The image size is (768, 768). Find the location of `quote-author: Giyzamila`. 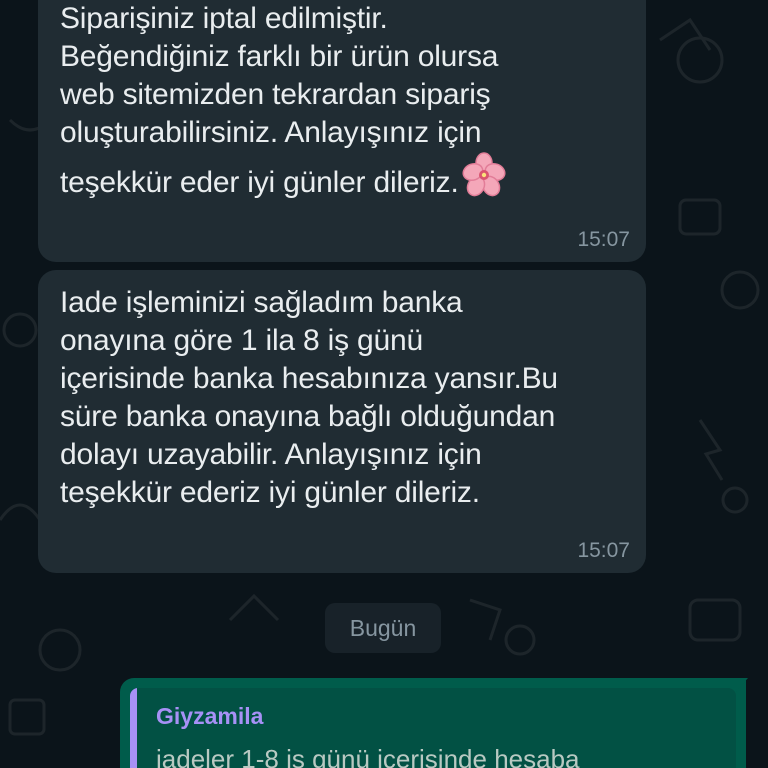

quote-author: Giyzamila is located at coordinates (210, 716).